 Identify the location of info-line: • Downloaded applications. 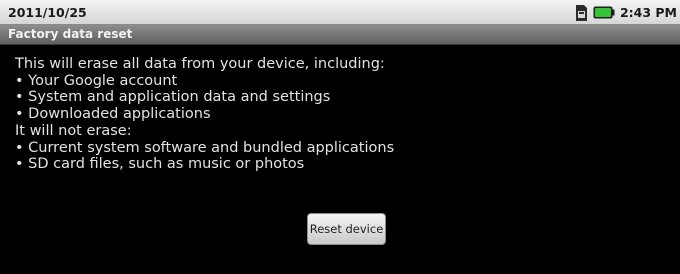
(113, 114).